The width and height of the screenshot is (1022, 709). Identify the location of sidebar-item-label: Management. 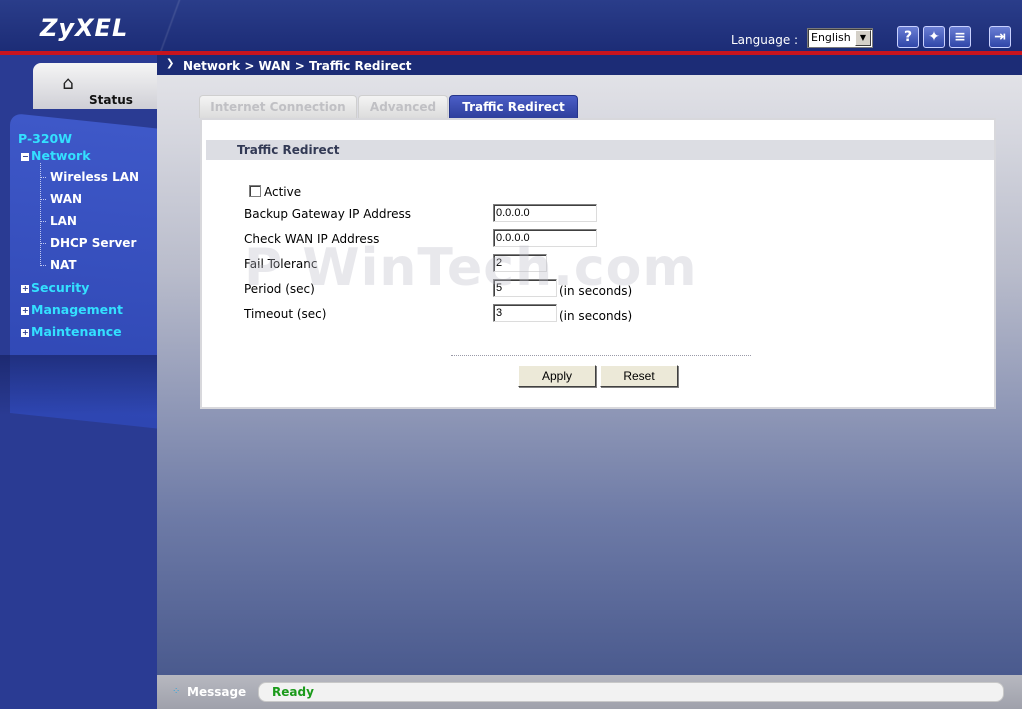
(77, 309).